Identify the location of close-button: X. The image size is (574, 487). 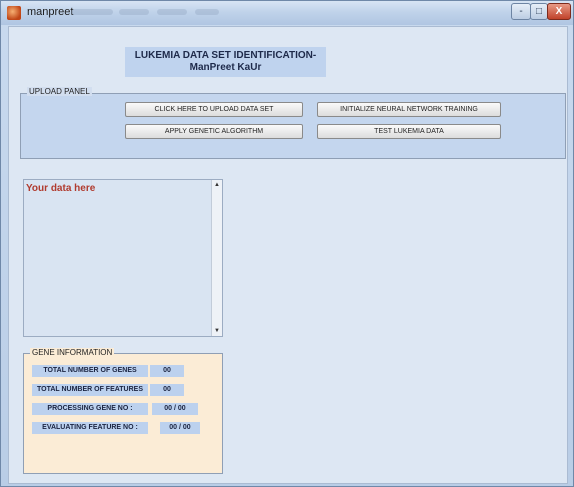
(559, 11).